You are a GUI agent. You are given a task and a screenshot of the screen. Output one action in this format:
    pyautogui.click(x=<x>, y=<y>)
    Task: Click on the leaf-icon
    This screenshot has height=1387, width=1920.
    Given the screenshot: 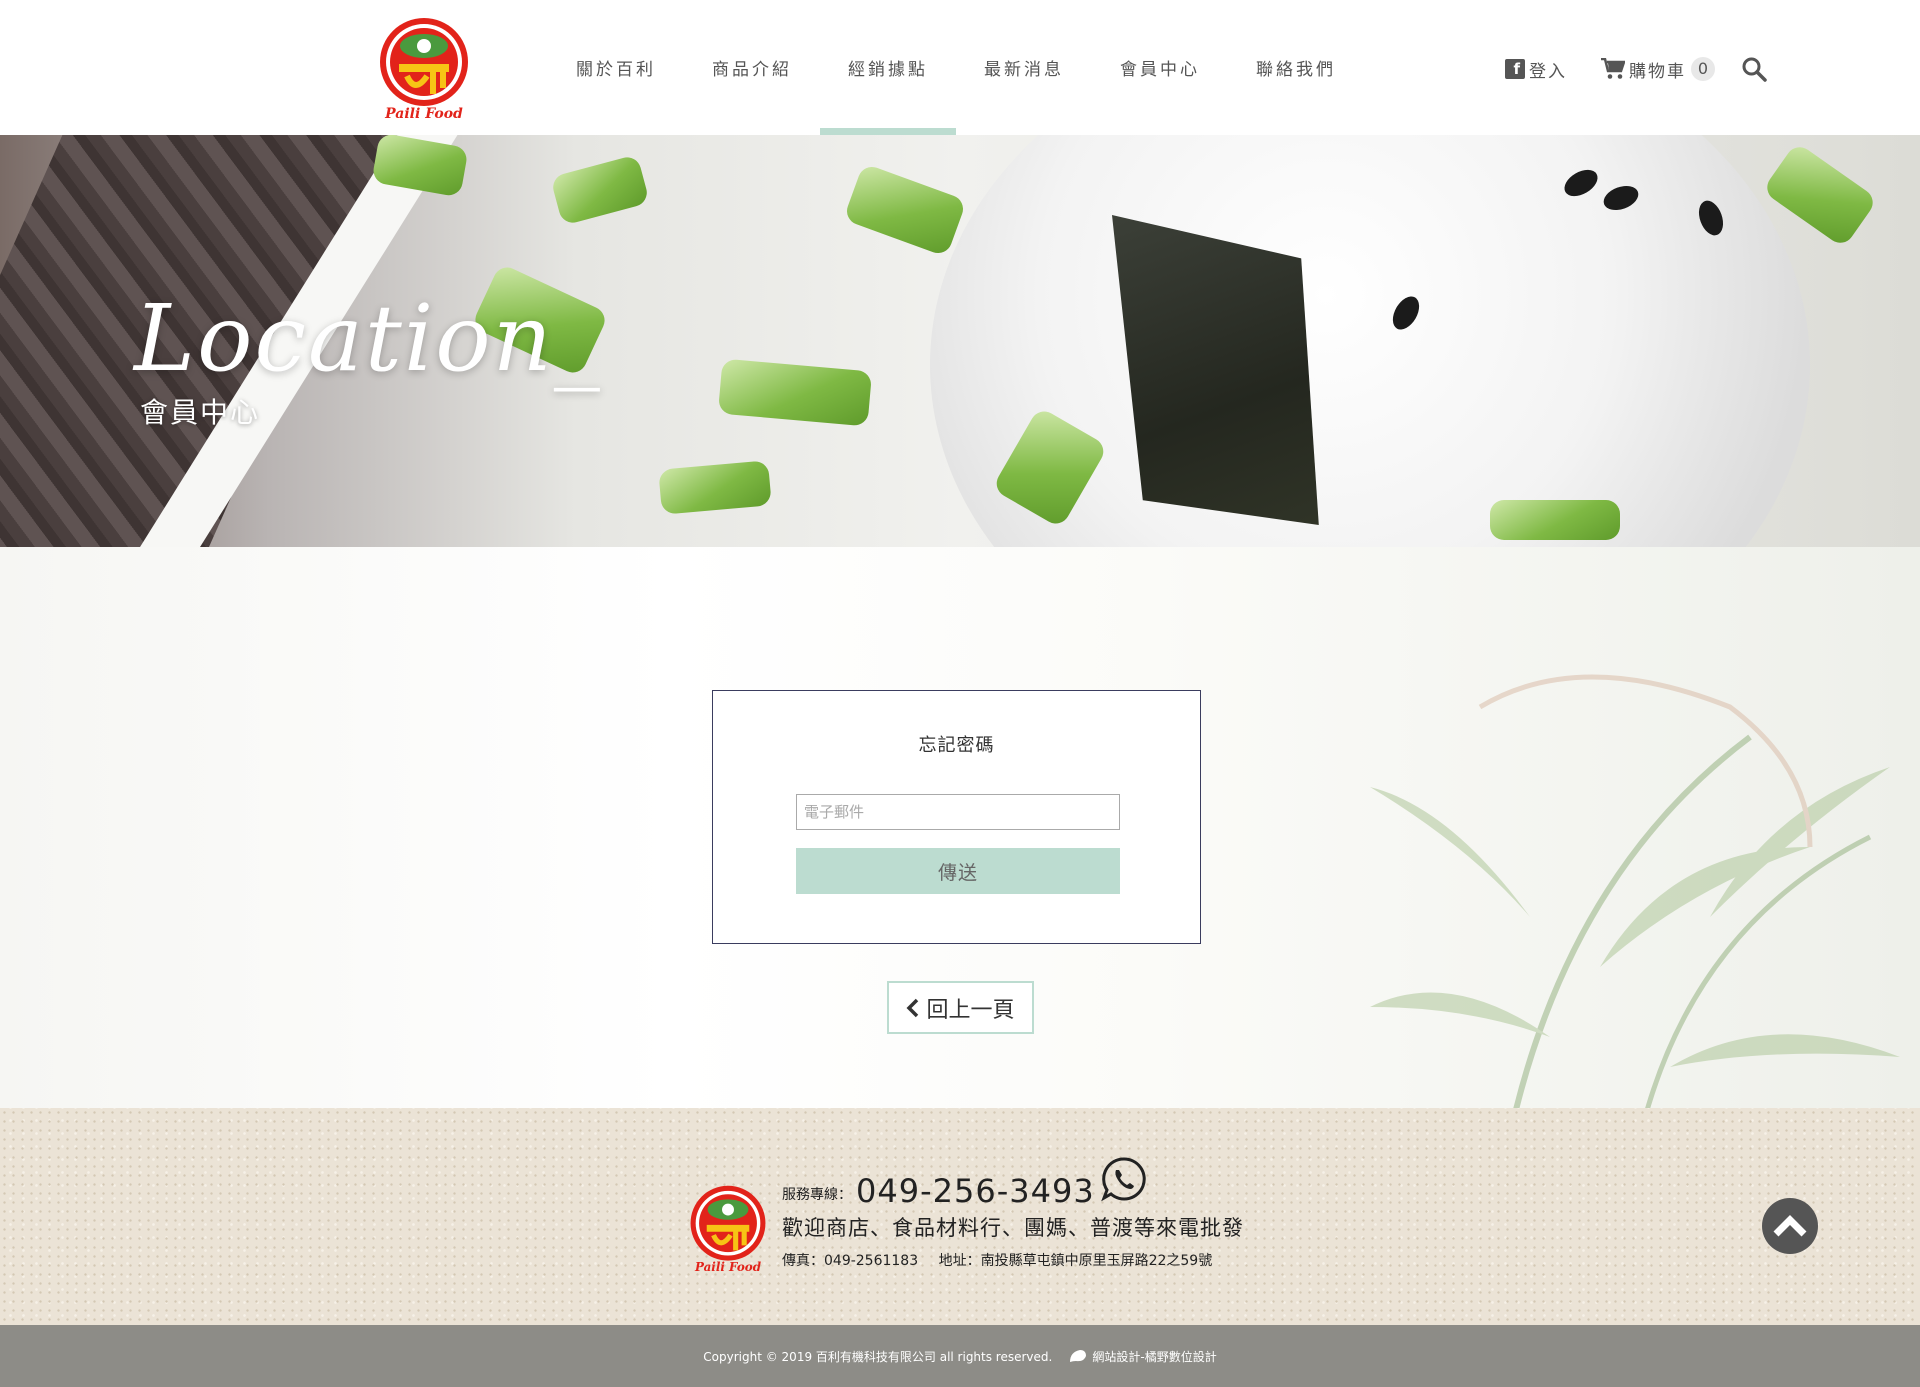 What is the action you would take?
    pyautogui.click(x=1078, y=1356)
    